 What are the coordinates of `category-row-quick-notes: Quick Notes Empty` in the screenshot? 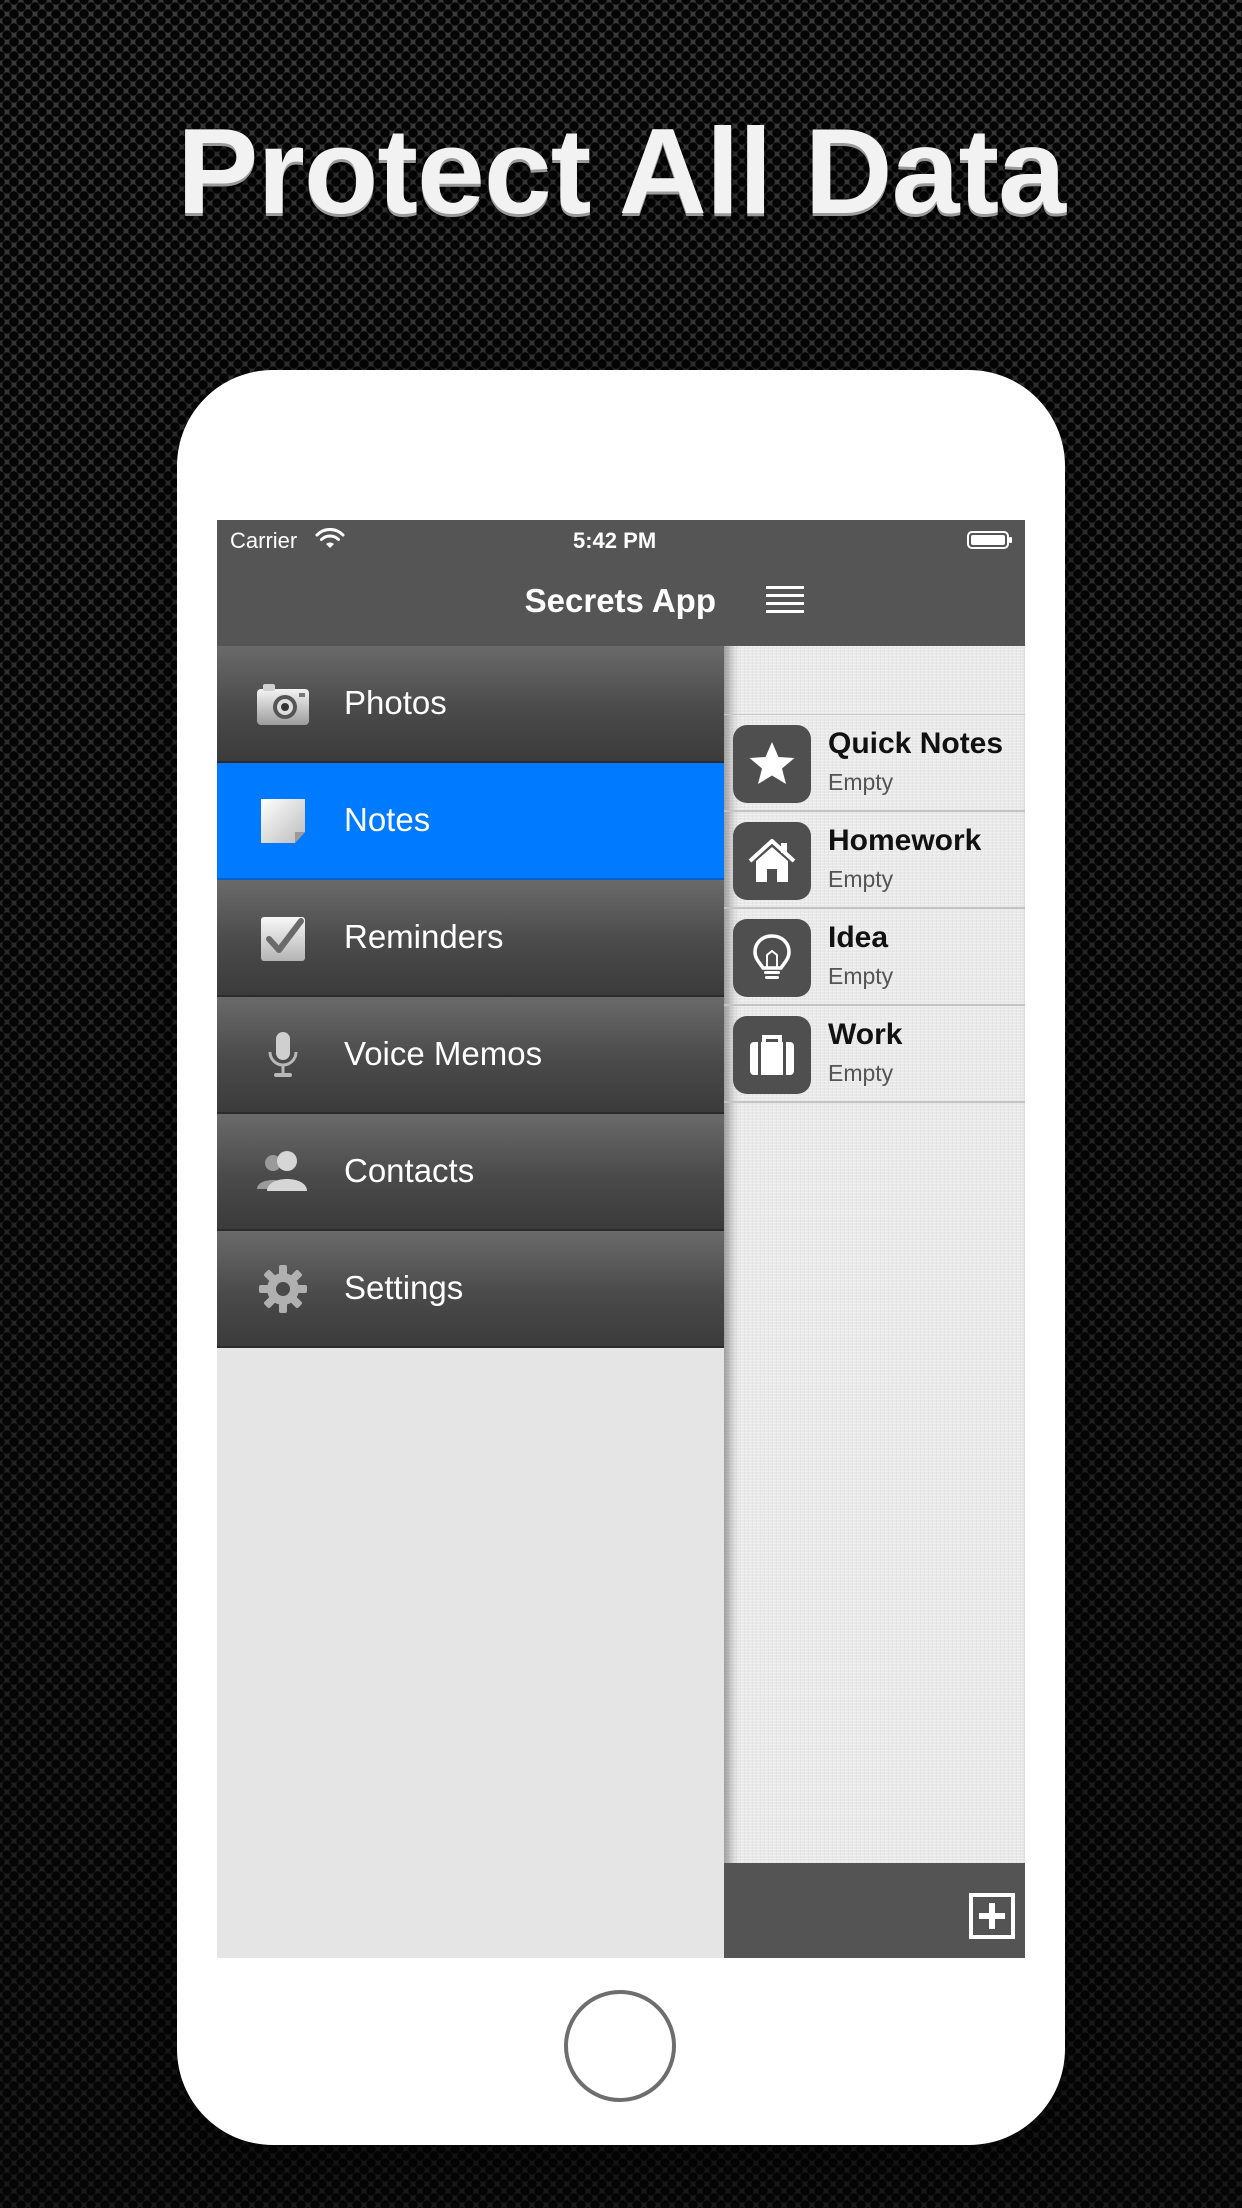 It's located at (874, 763).